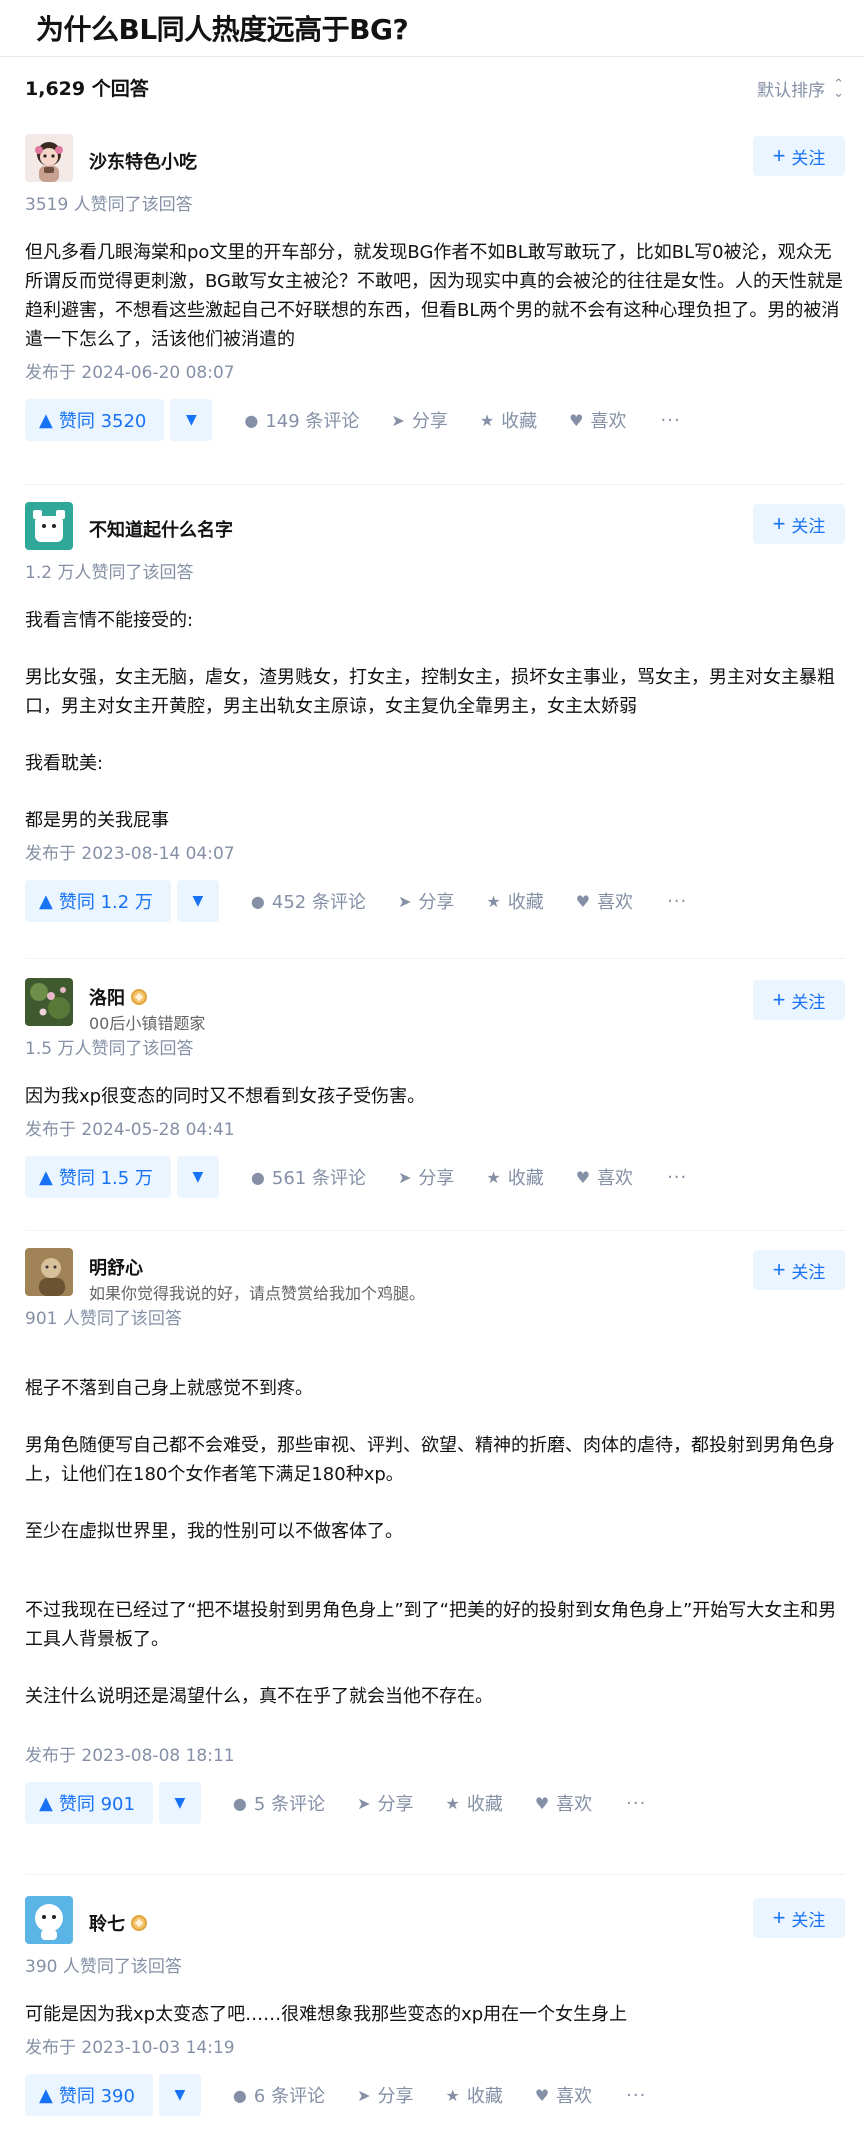 This screenshot has width=864, height=2136. I want to click on publish-date: 发布于 2024-05-28 04:41, so click(435, 1130).